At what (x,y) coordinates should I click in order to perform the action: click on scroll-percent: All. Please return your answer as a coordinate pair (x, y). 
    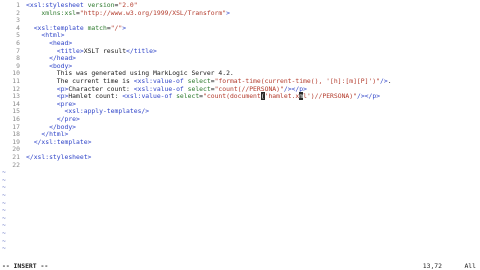
    Looking at the image, I should click on (470, 266).